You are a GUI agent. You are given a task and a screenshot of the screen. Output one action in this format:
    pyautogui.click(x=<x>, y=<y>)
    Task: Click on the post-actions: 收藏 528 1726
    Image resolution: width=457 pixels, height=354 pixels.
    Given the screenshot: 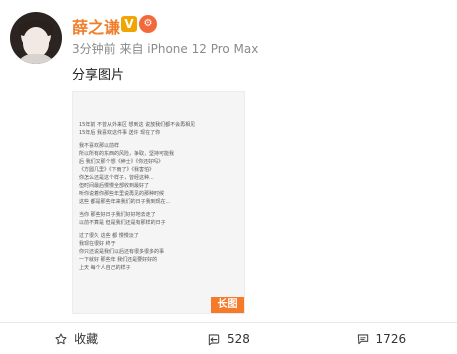 What is the action you would take?
    pyautogui.click(x=228, y=338)
    